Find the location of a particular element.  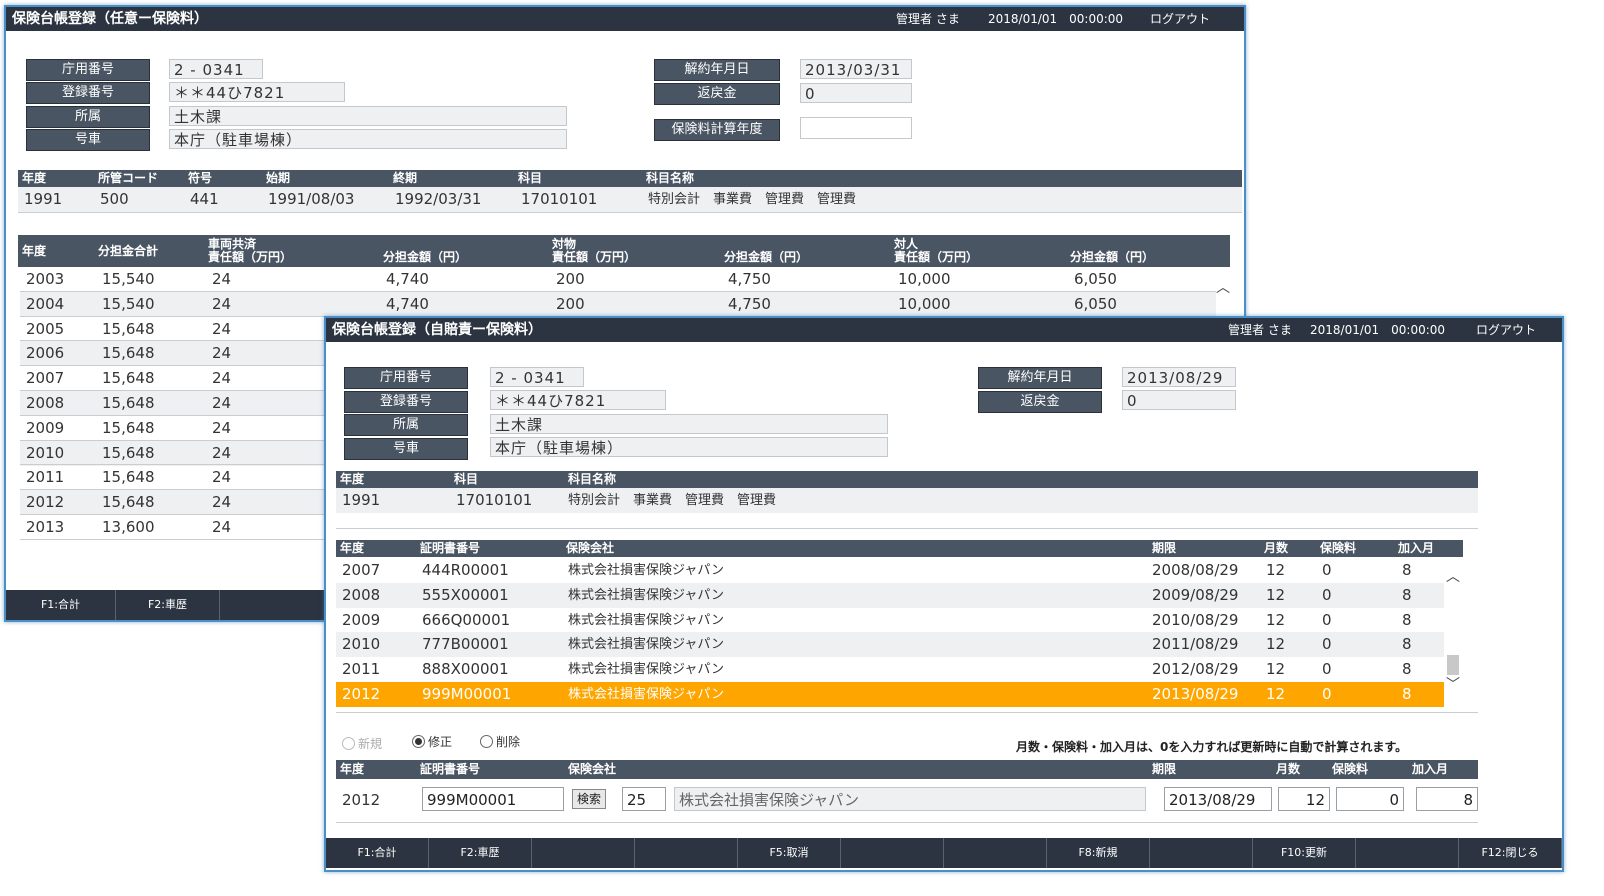

cell: 2009/08/29 is located at coordinates (1195, 594).